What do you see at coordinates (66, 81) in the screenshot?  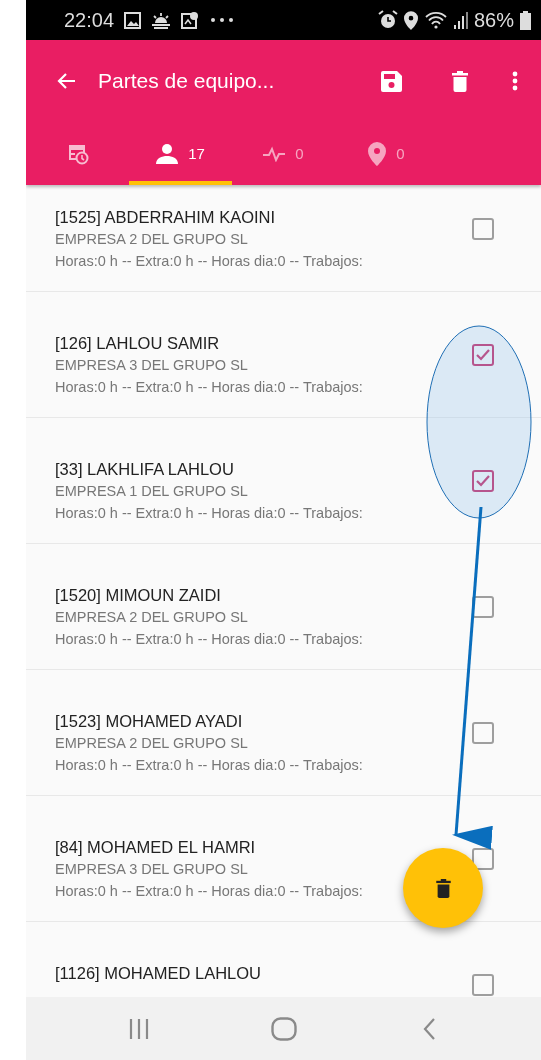 I see `back-arrow-icon` at bounding box center [66, 81].